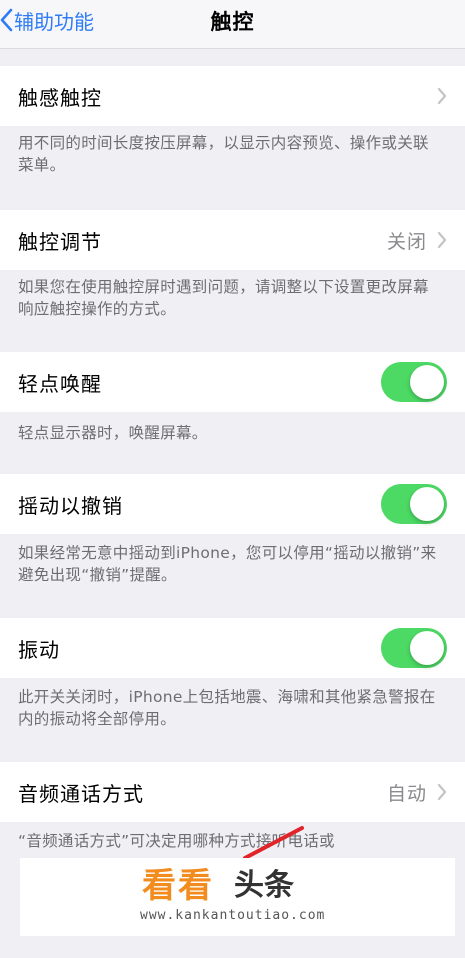 The width and height of the screenshot is (465, 958). Describe the element at coordinates (60, 241) in the screenshot. I see `row-label: 触控调节` at that location.